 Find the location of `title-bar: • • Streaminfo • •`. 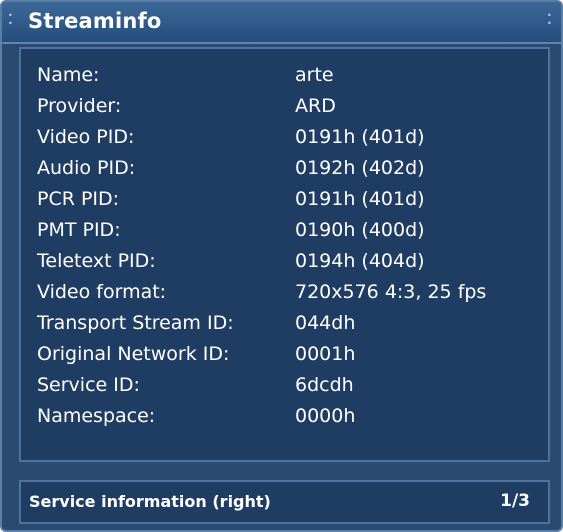

title-bar: • • Streaminfo • • is located at coordinates (281, 23).